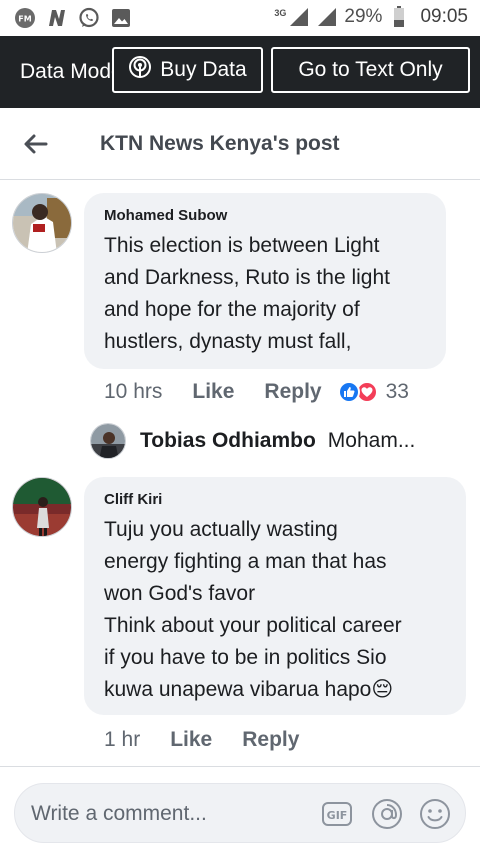 This screenshot has height=854, width=480. I want to click on comment-input, so click(171, 814).